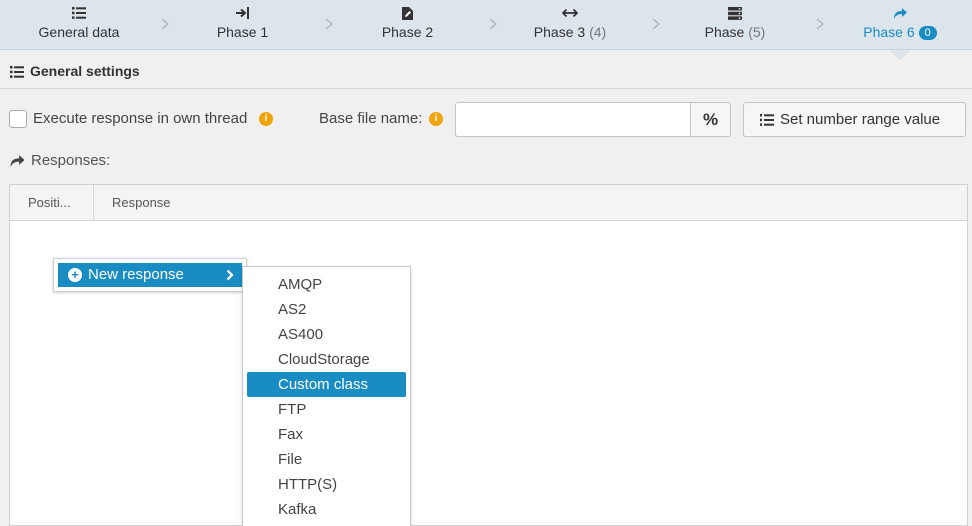 This screenshot has width=972, height=526. Describe the element at coordinates (573, 119) in the screenshot. I see `base-file-name-input` at that location.